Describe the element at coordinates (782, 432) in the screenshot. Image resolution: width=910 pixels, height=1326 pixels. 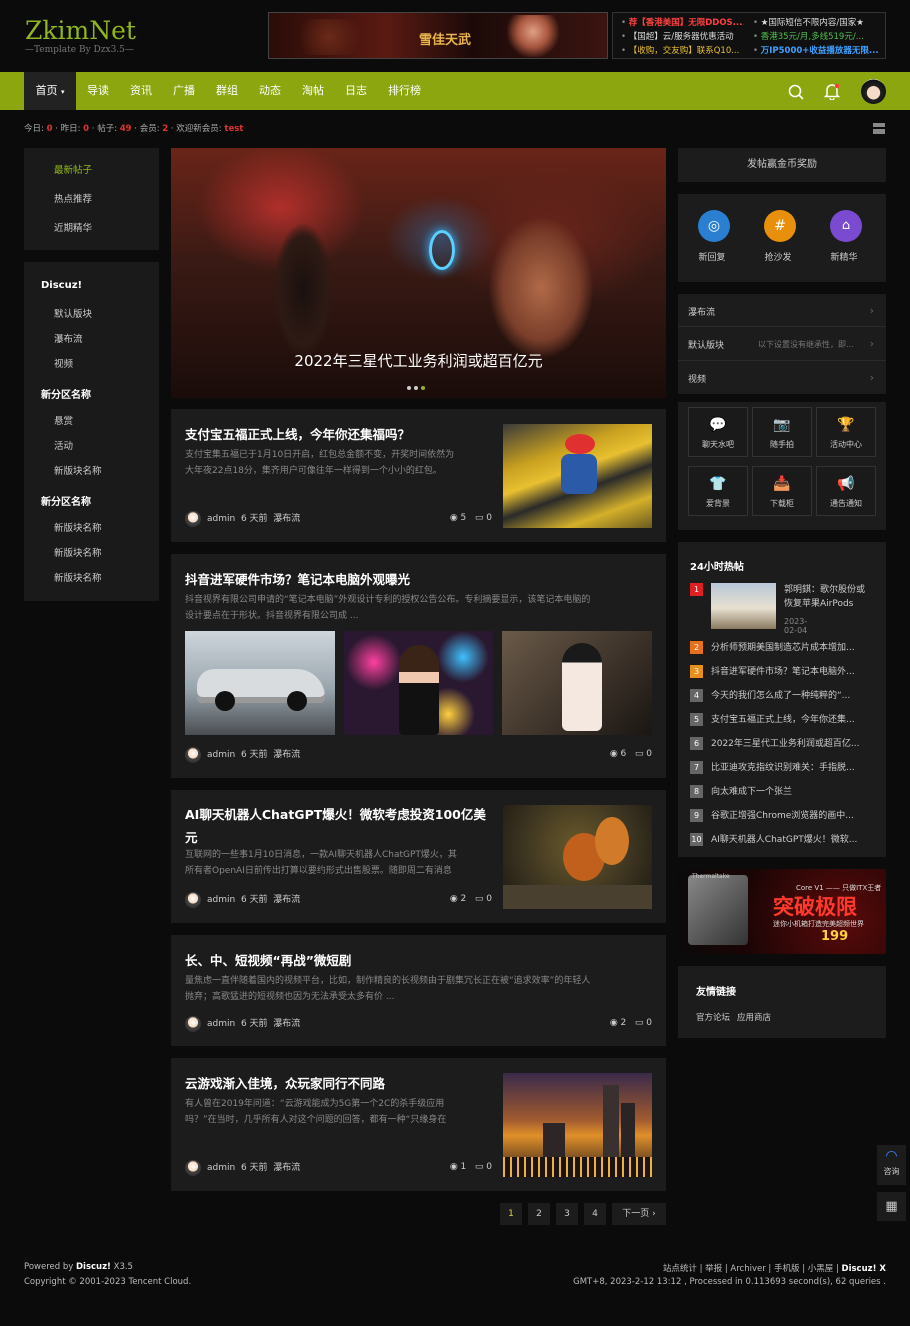
I see `app-photo: 📷 随手拍` at that location.